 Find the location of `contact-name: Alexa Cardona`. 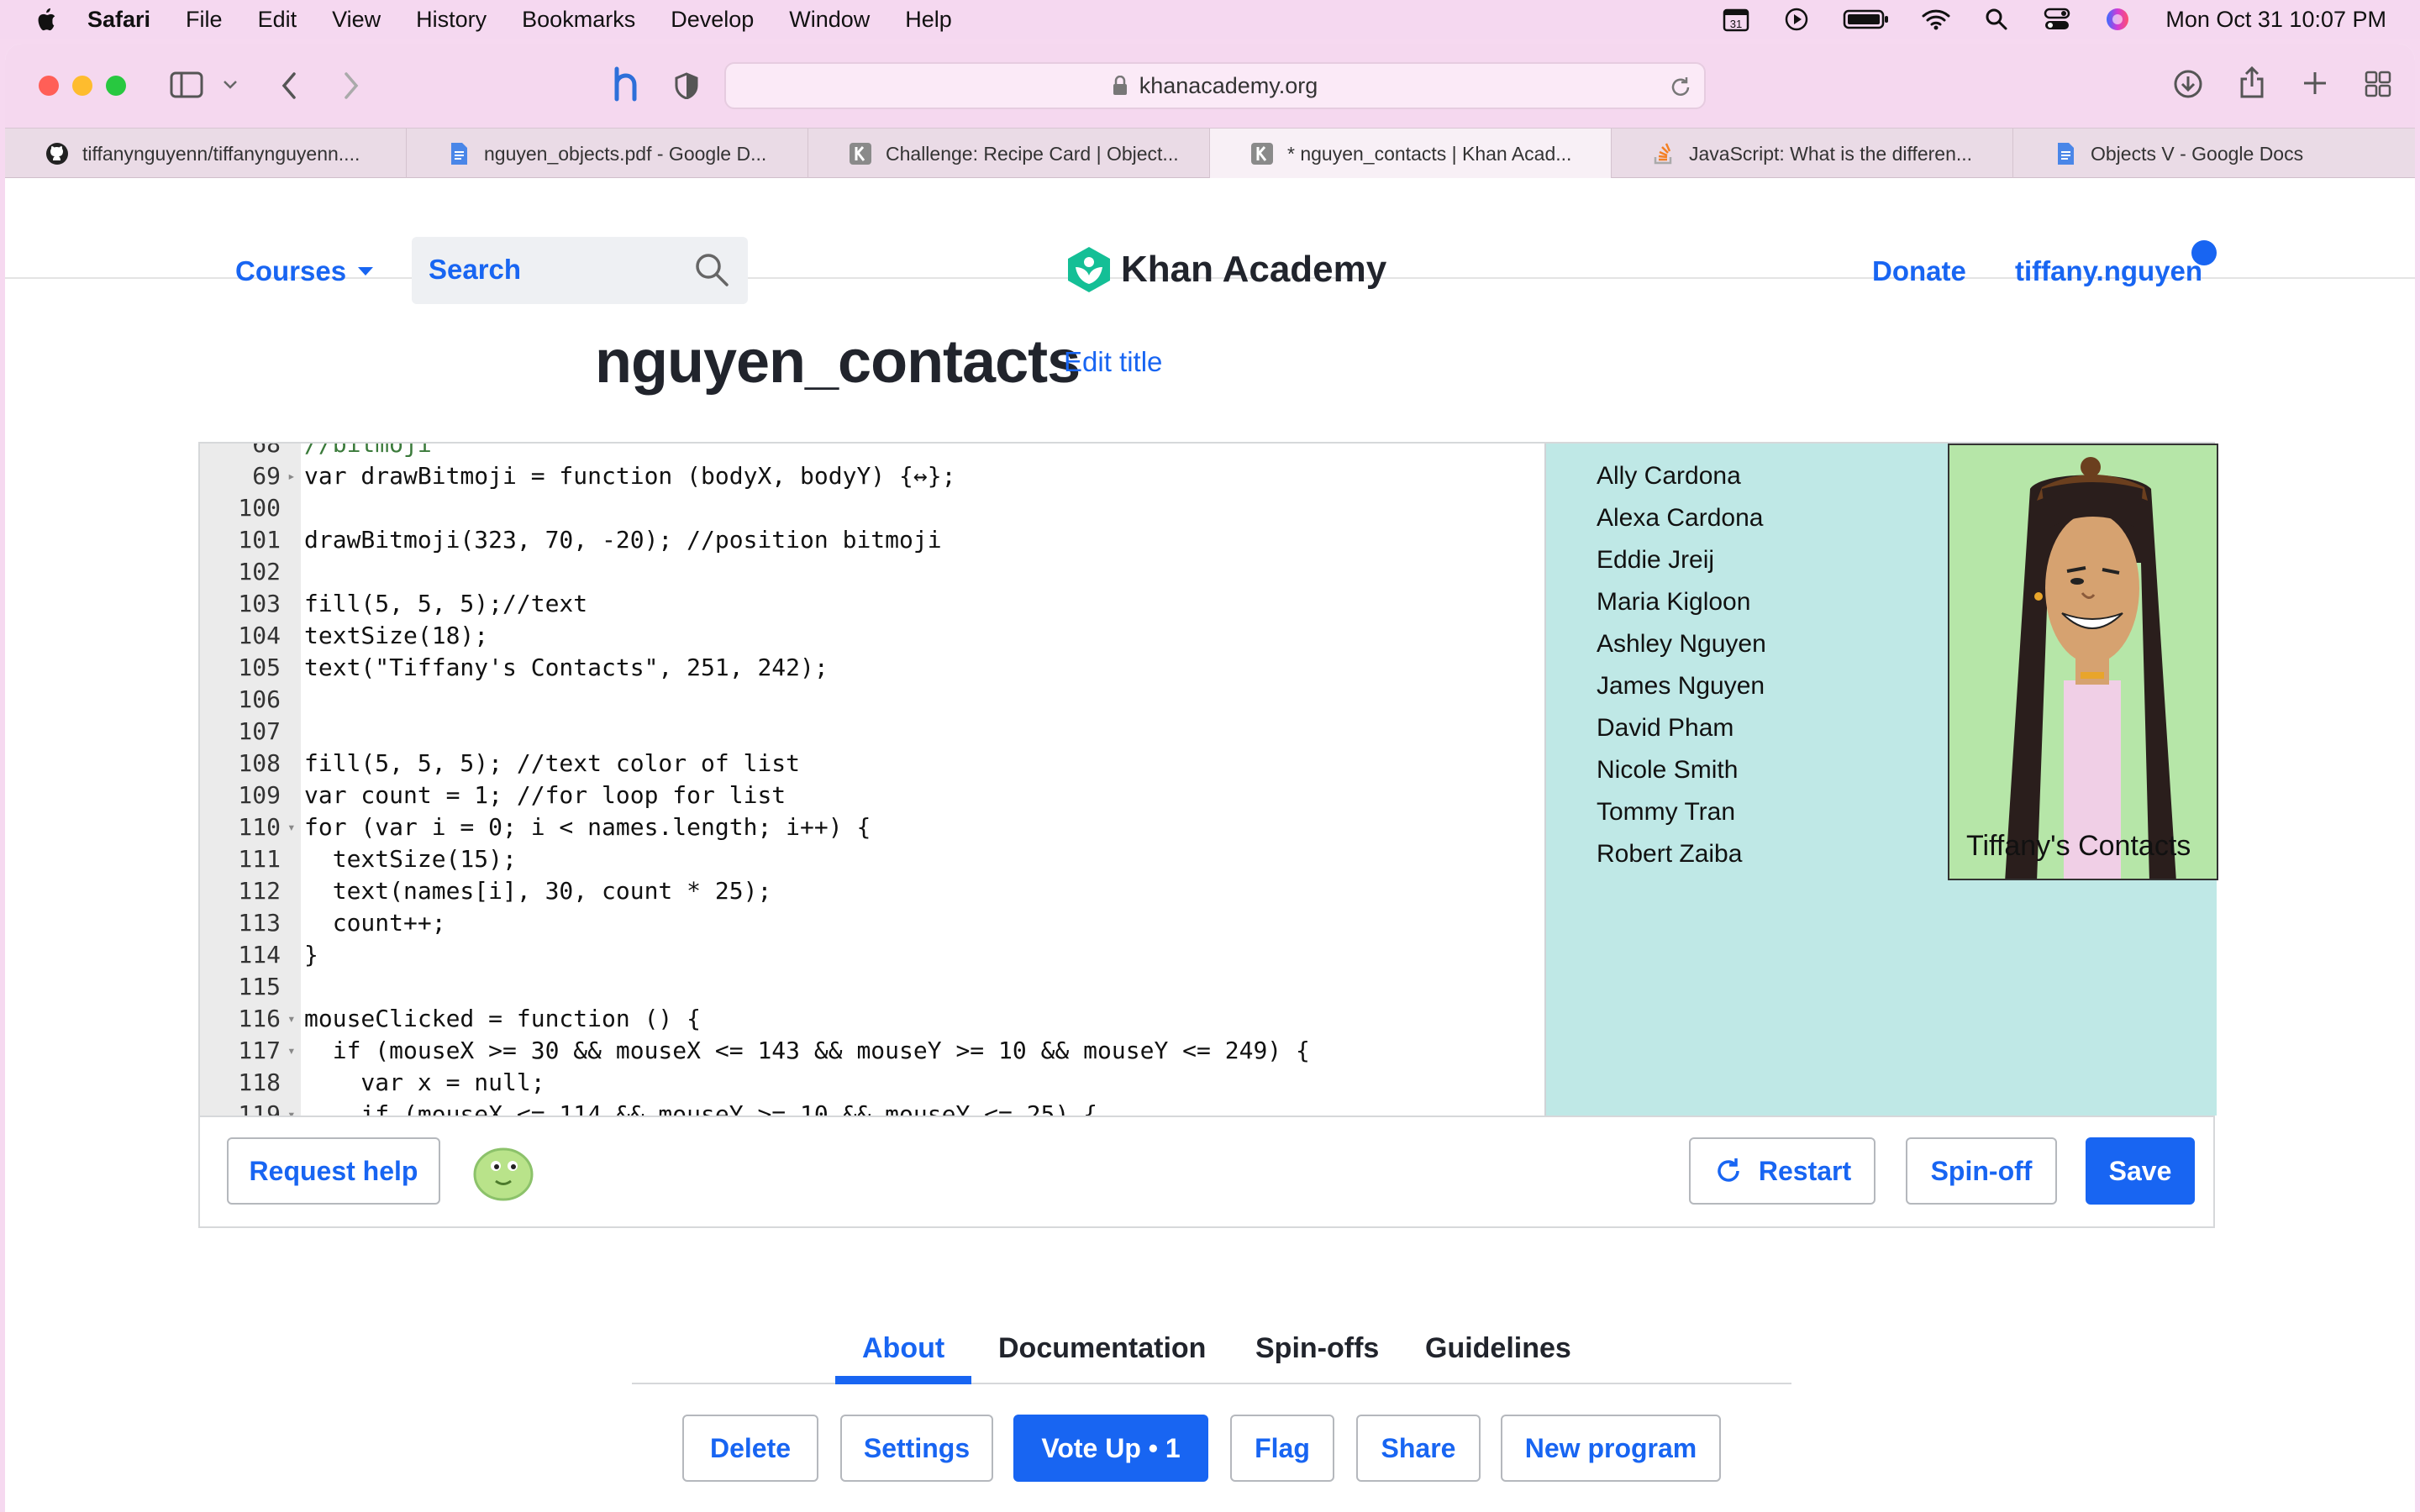

contact-name: Alexa Cardona is located at coordinates (1680, 518).